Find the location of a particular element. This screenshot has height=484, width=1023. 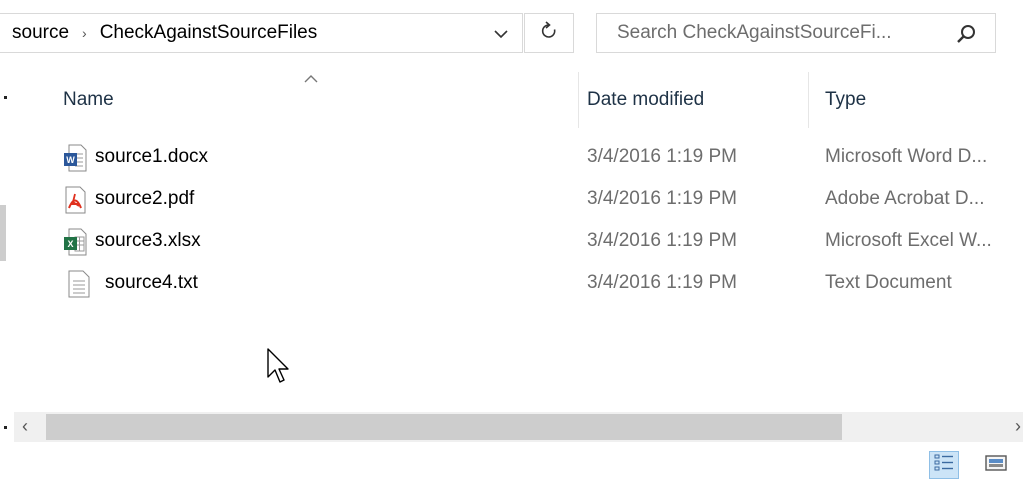

large-icons-view-icon is located at coordinates (996, 465).